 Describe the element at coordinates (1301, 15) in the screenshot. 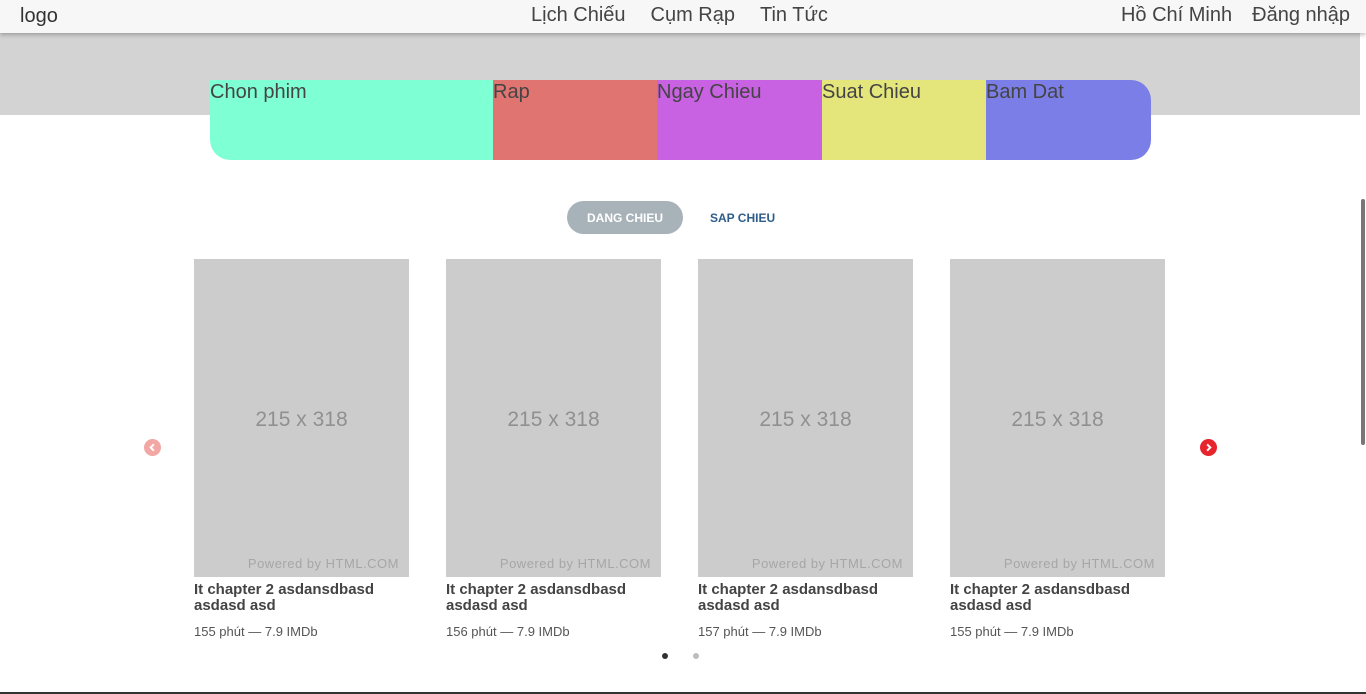

I see `login-link: Đăng nhập` at that location.